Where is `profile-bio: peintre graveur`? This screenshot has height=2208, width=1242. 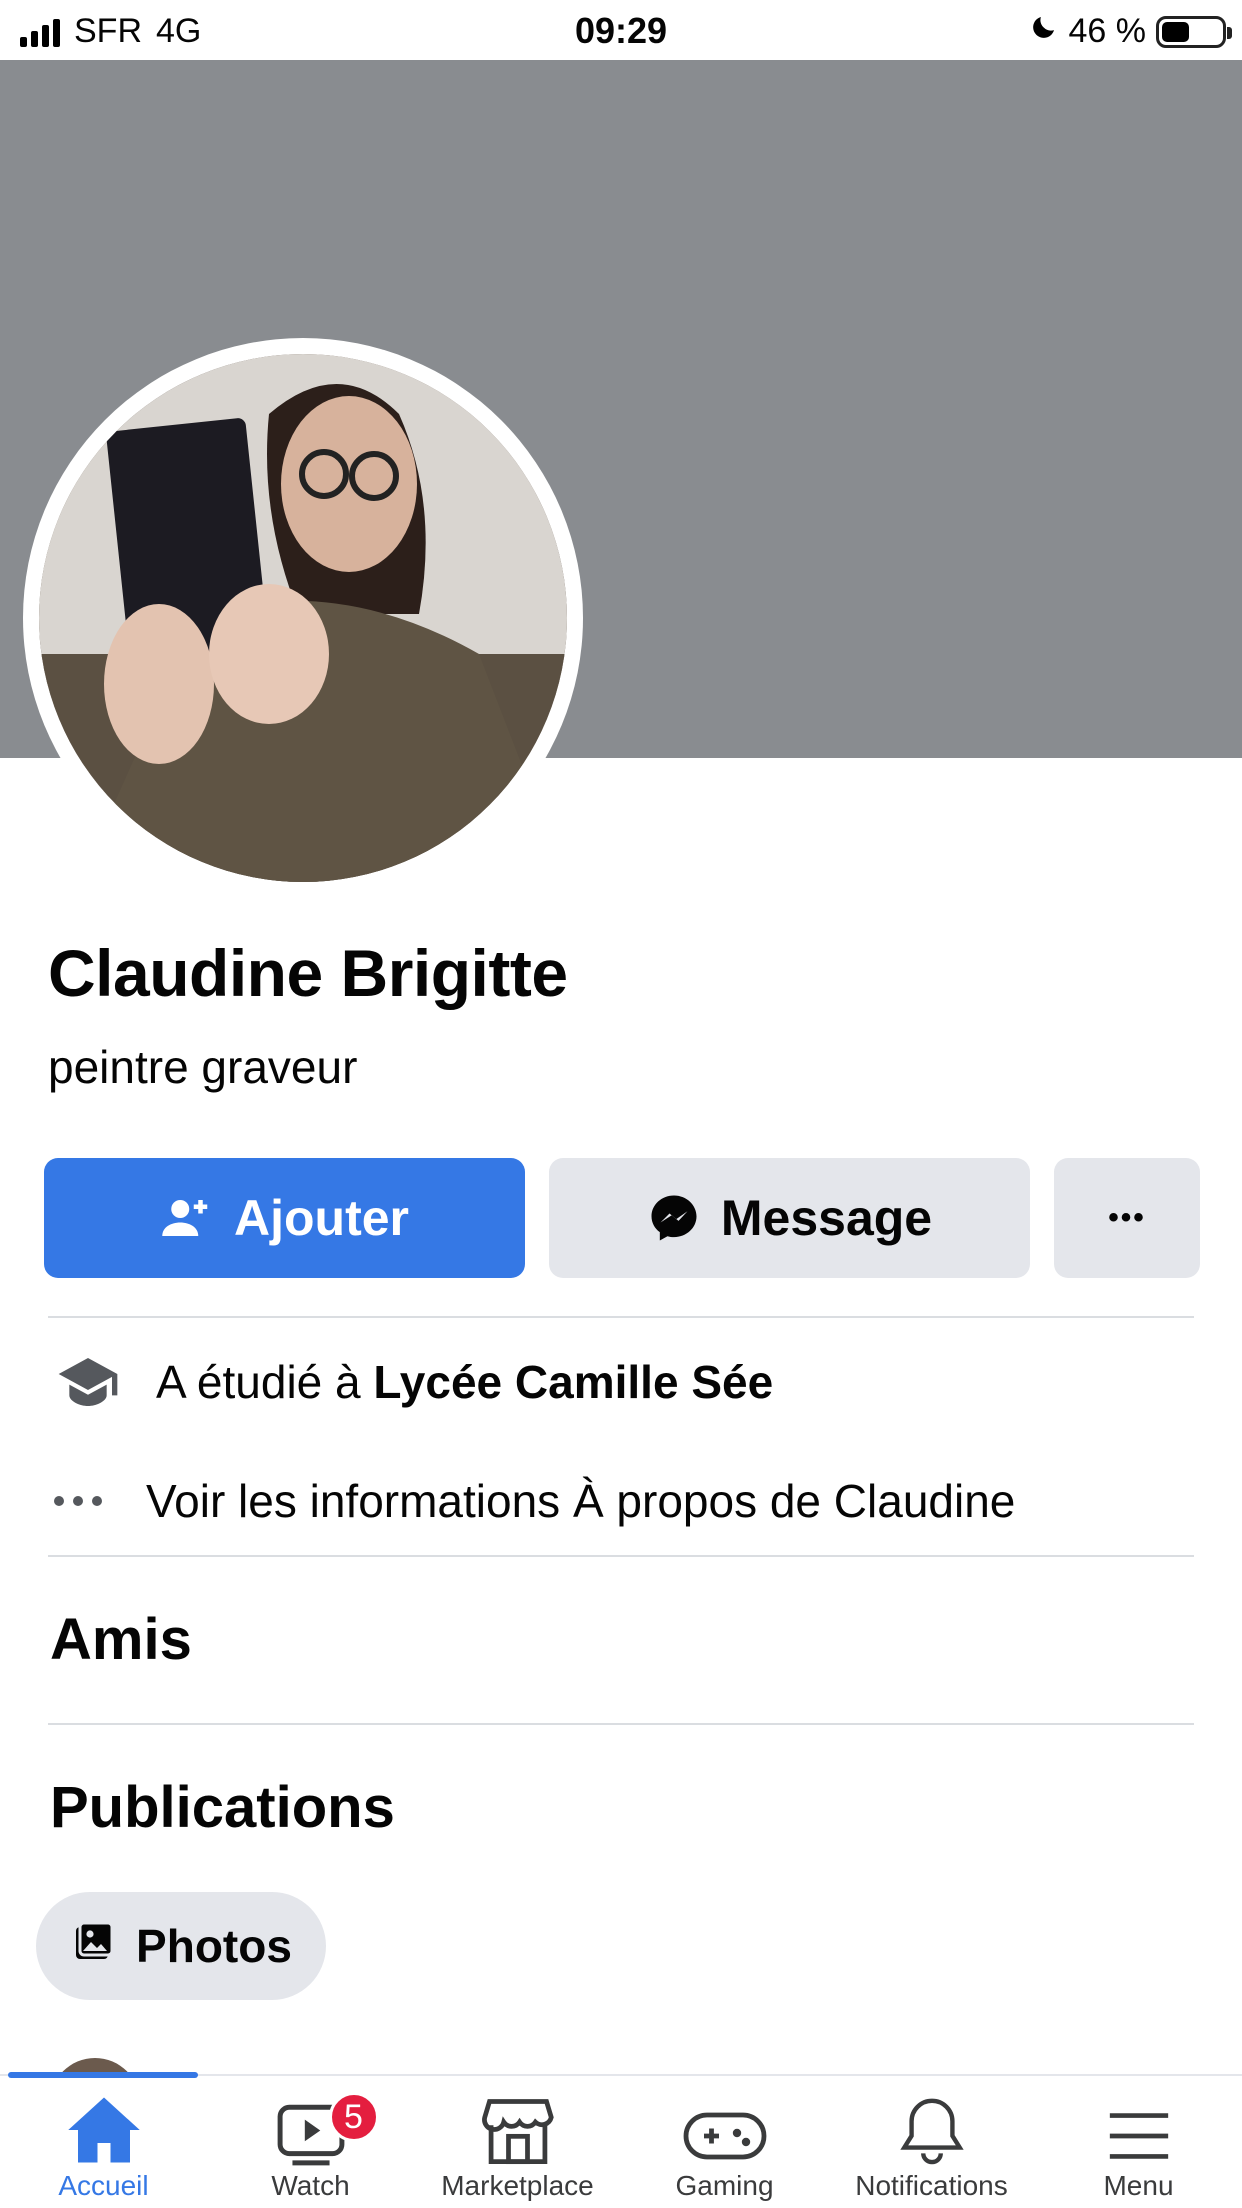
profile-bio: peintre graveur is located at coordinates (203, 1067).